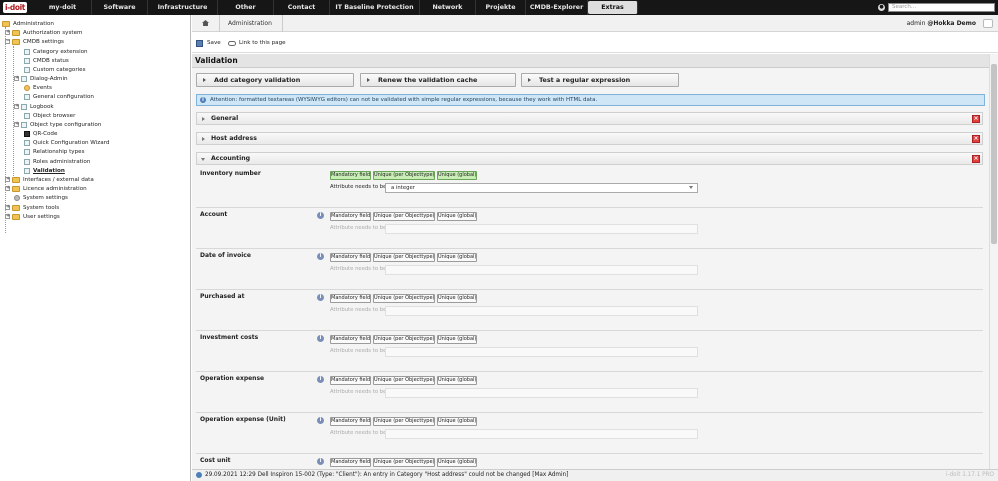  What do you see at coordinates (7, 41) in the screenshot?
I see `collapse-icon: −` at bounding box center [7, 41].